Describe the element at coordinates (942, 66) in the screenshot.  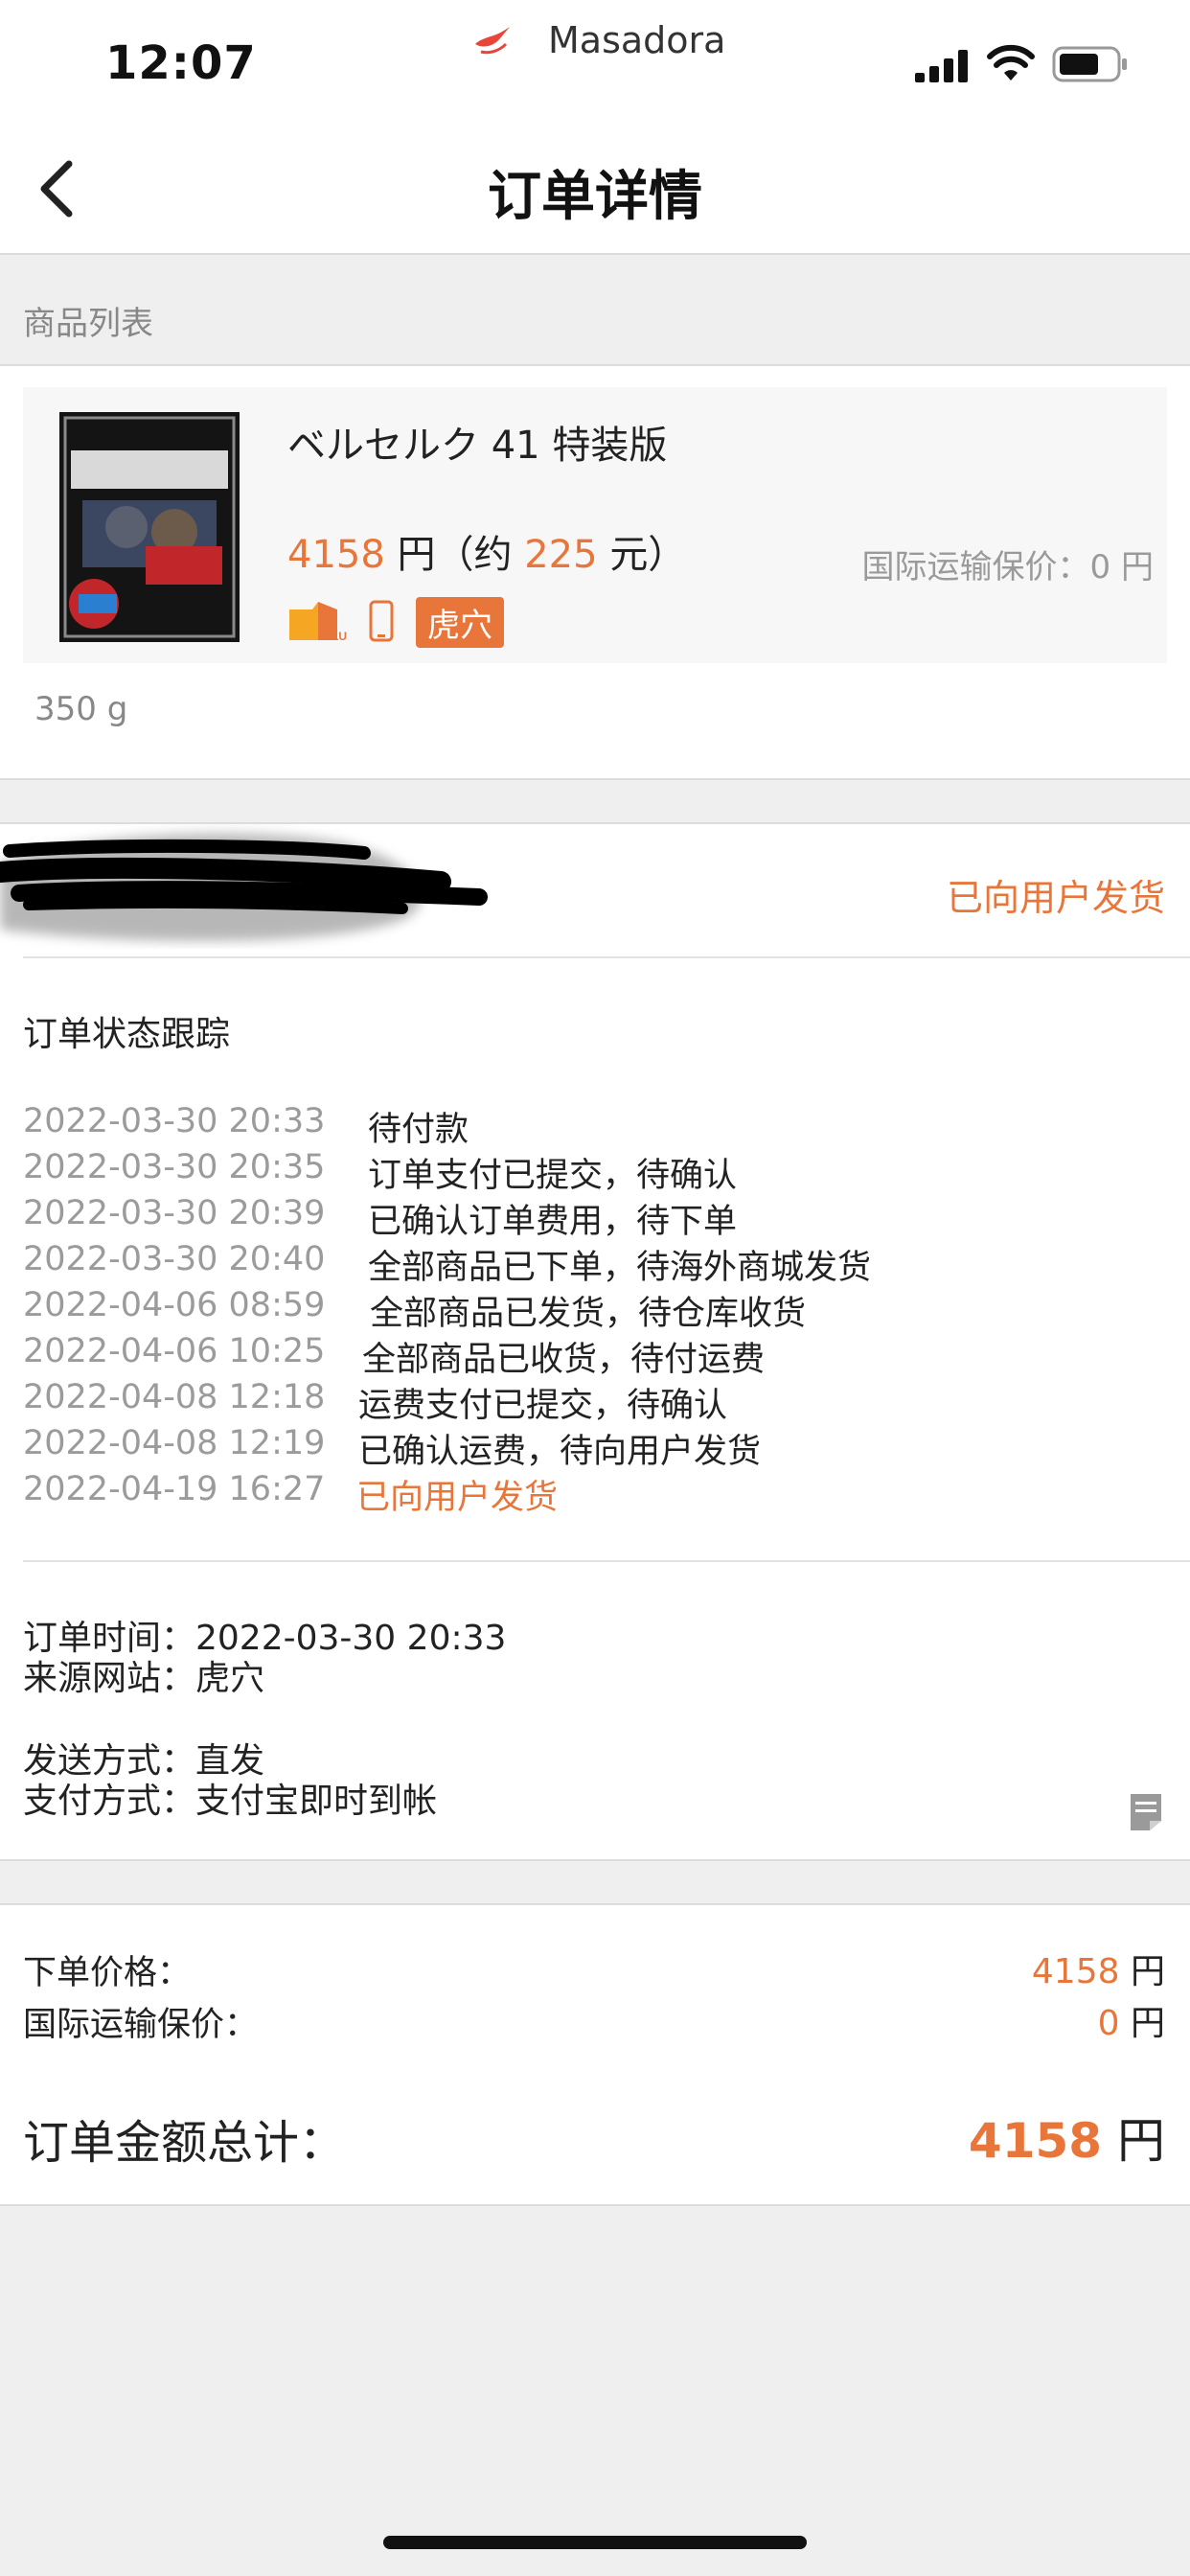
I see `cellular-signal-icon` at that location.